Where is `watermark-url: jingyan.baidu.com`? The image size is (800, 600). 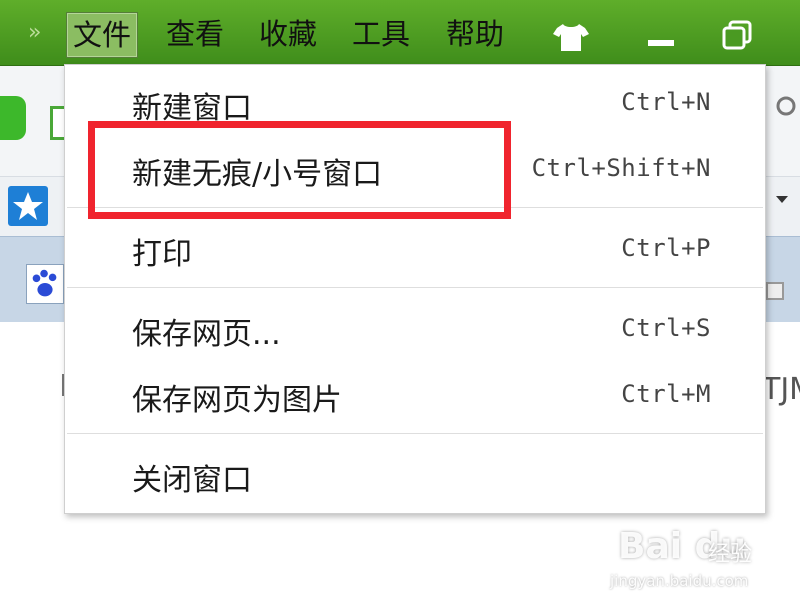 watermark-url: jingyan.baidu.com is located at coordinates (679, 581).